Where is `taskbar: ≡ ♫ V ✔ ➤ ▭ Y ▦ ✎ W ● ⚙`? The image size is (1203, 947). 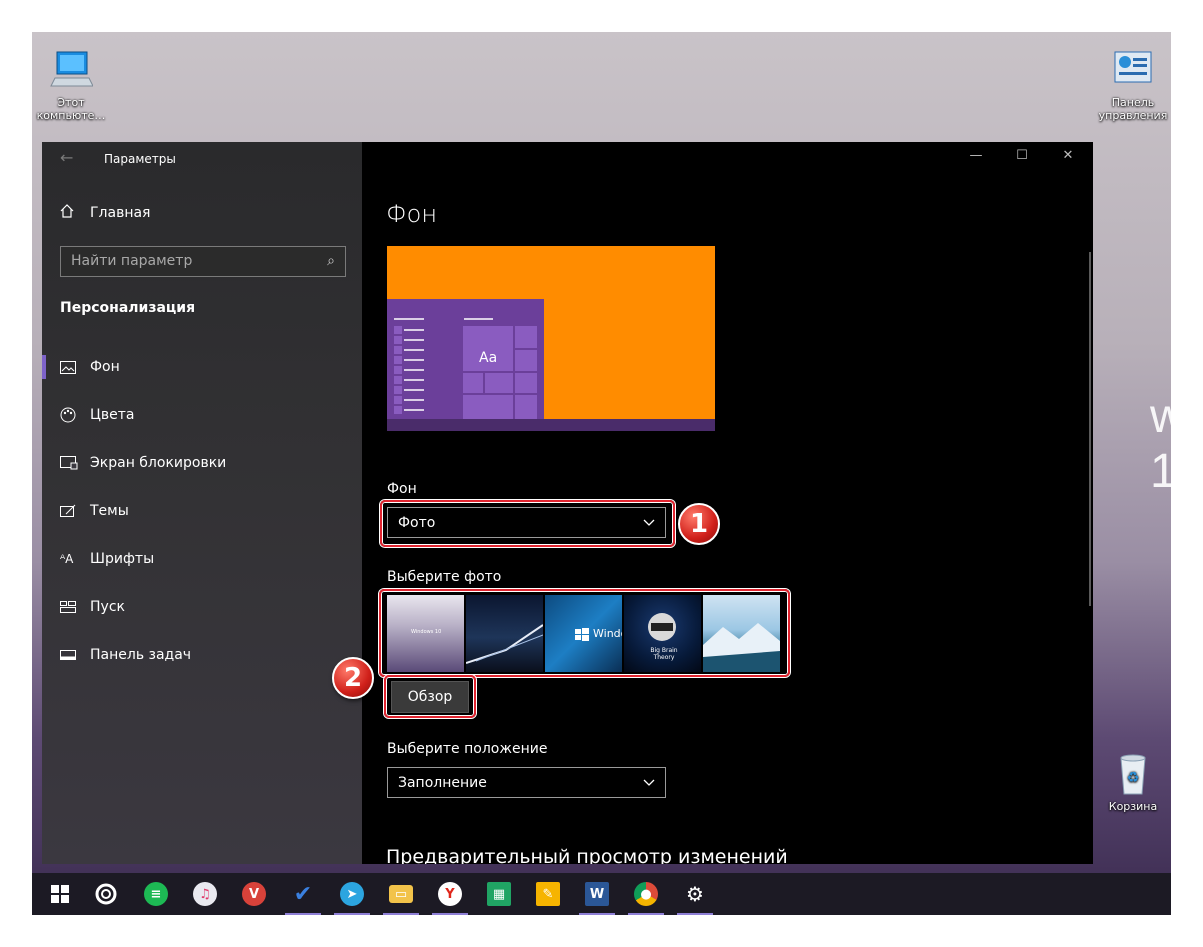
taskbar: ≡ ♫ V ✔ ➤ ▭ Y ▦ ✎ W ● ⚙ is located at coordinates (601, 894).